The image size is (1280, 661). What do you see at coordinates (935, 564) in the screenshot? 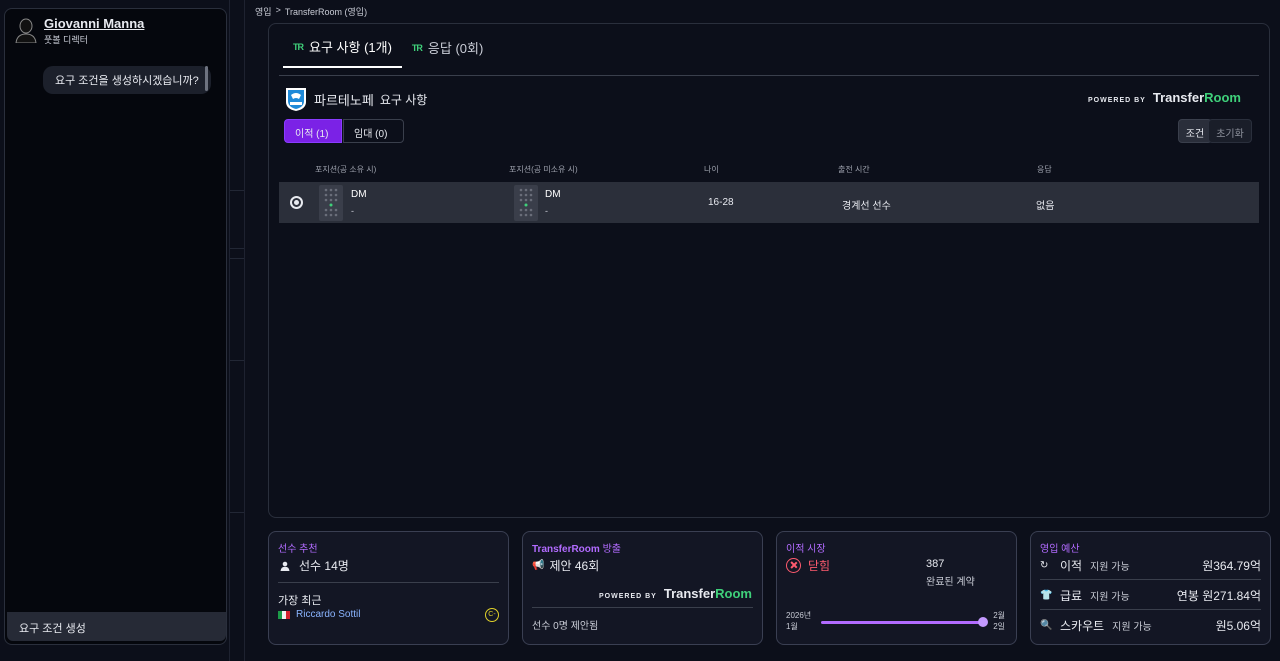
I see `deals-count: 387` at bounding box center [935, 564].